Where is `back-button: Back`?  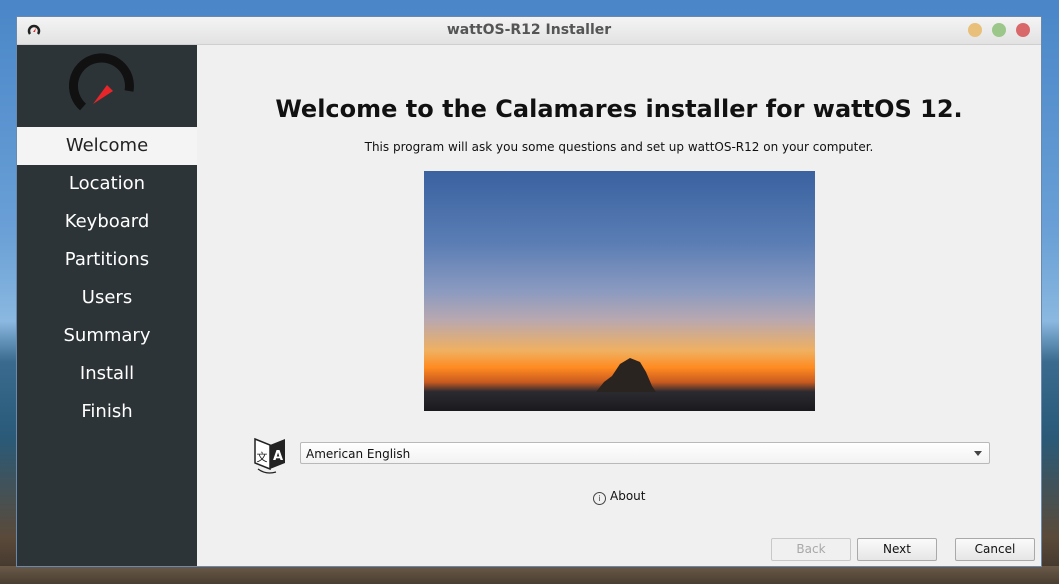
back-button: Back is located at coordinates (811, 549).